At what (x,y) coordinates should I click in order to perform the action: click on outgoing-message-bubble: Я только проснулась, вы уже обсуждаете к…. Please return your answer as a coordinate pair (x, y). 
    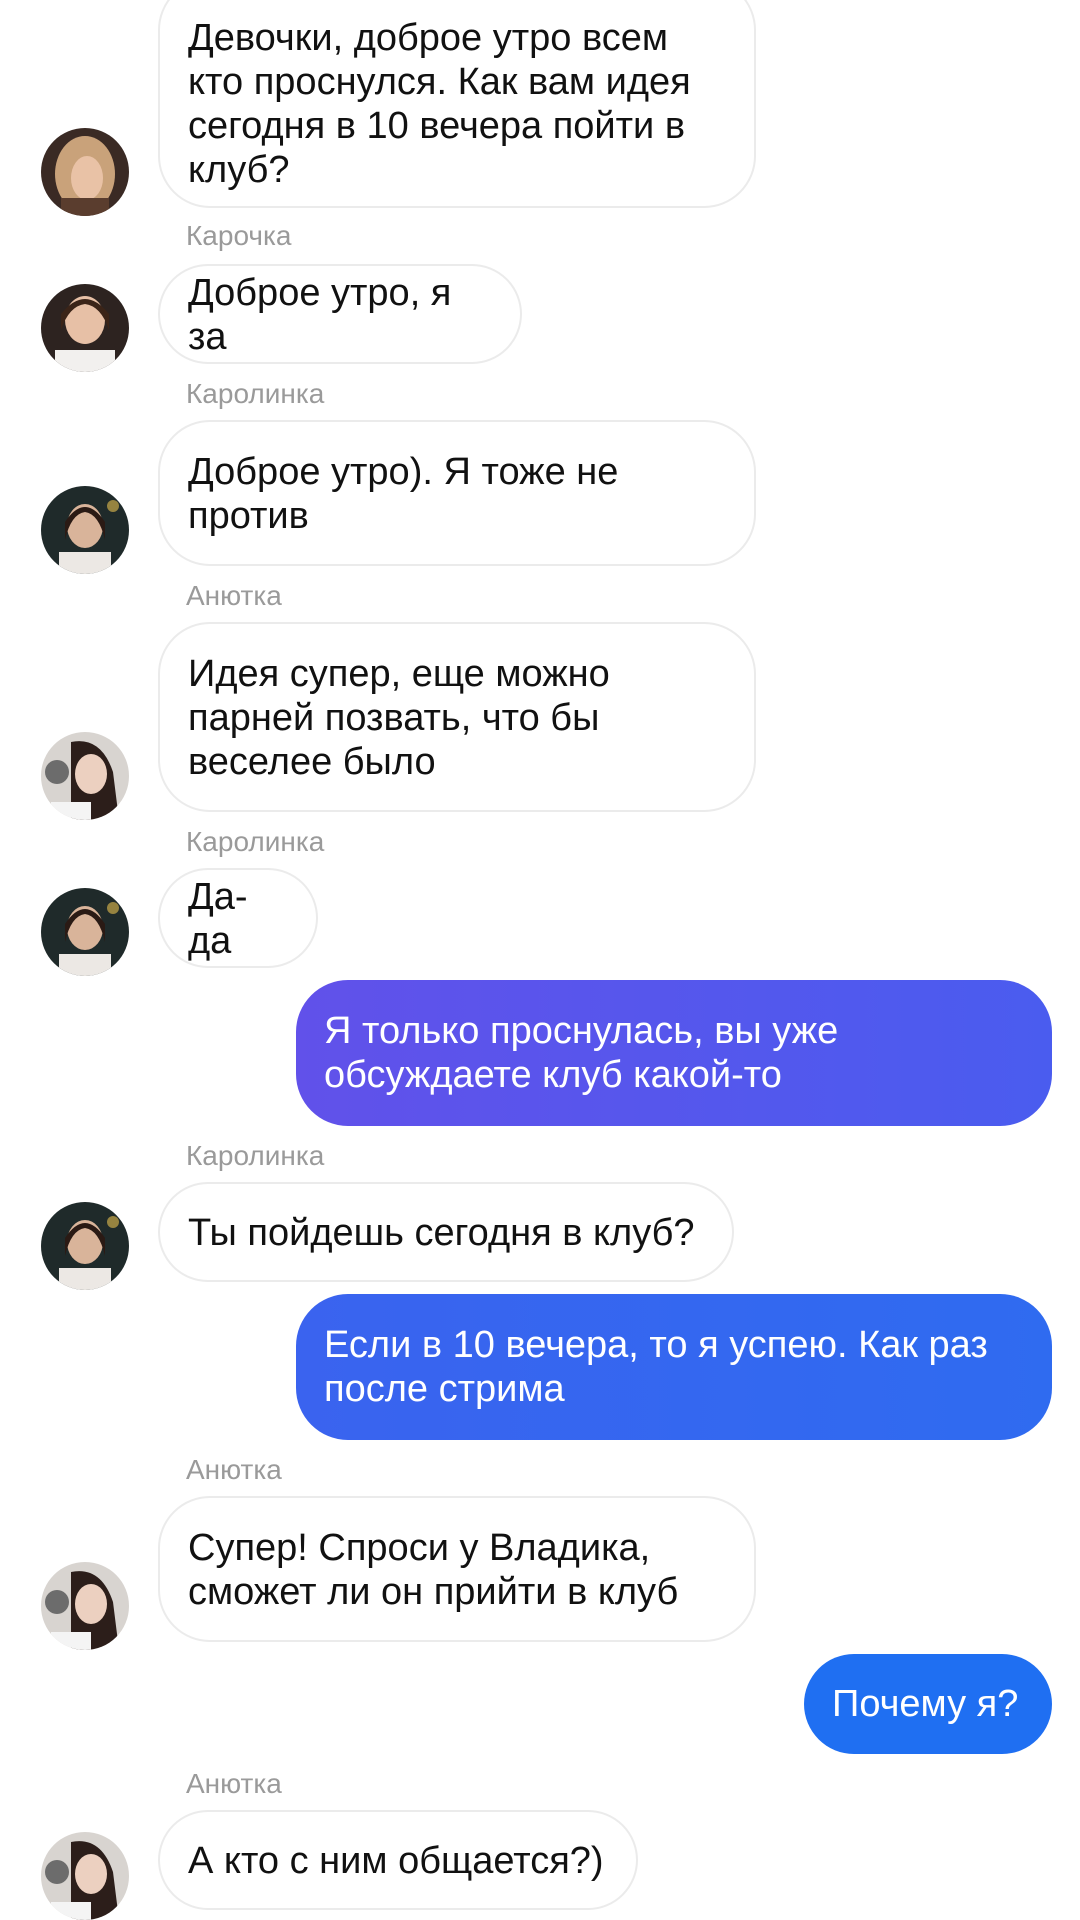
    Looking at the image, I should click on (674, 1053).